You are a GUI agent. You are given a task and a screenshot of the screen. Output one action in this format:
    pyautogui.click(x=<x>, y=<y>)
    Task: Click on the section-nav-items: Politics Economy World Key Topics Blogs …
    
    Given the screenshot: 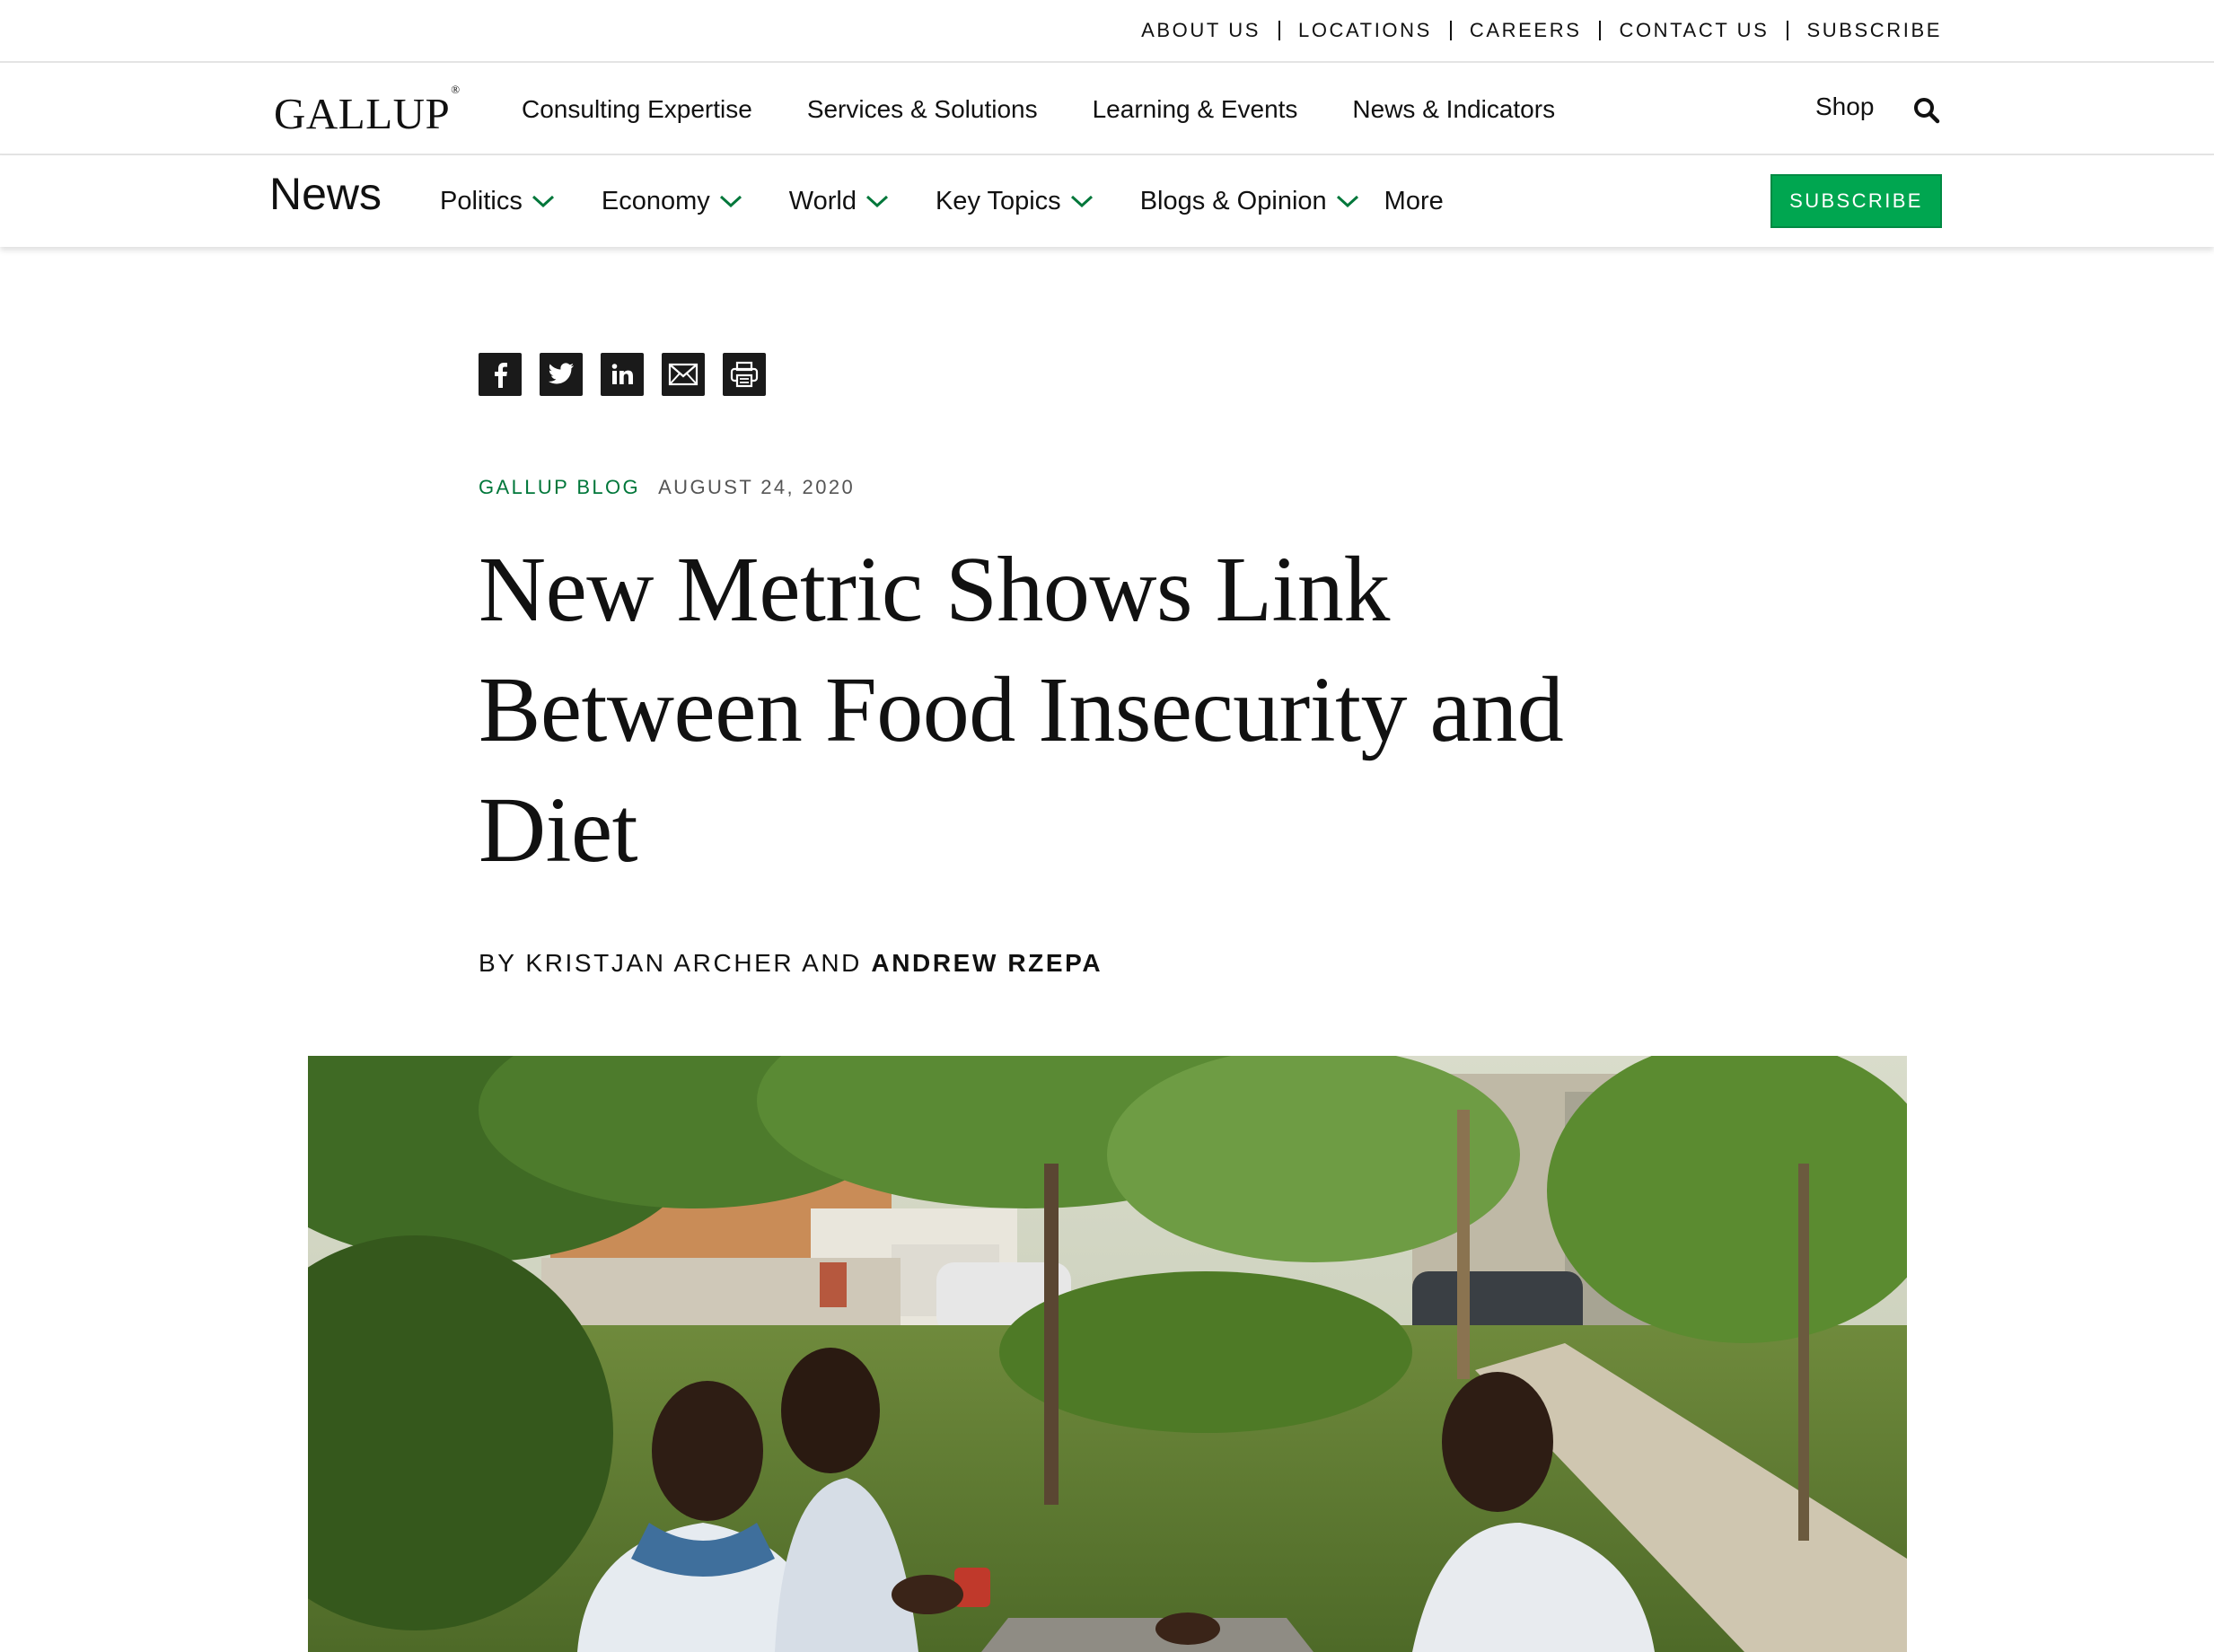 What is the action you would take?
    pyautogui.click(x=965, y=201)
    